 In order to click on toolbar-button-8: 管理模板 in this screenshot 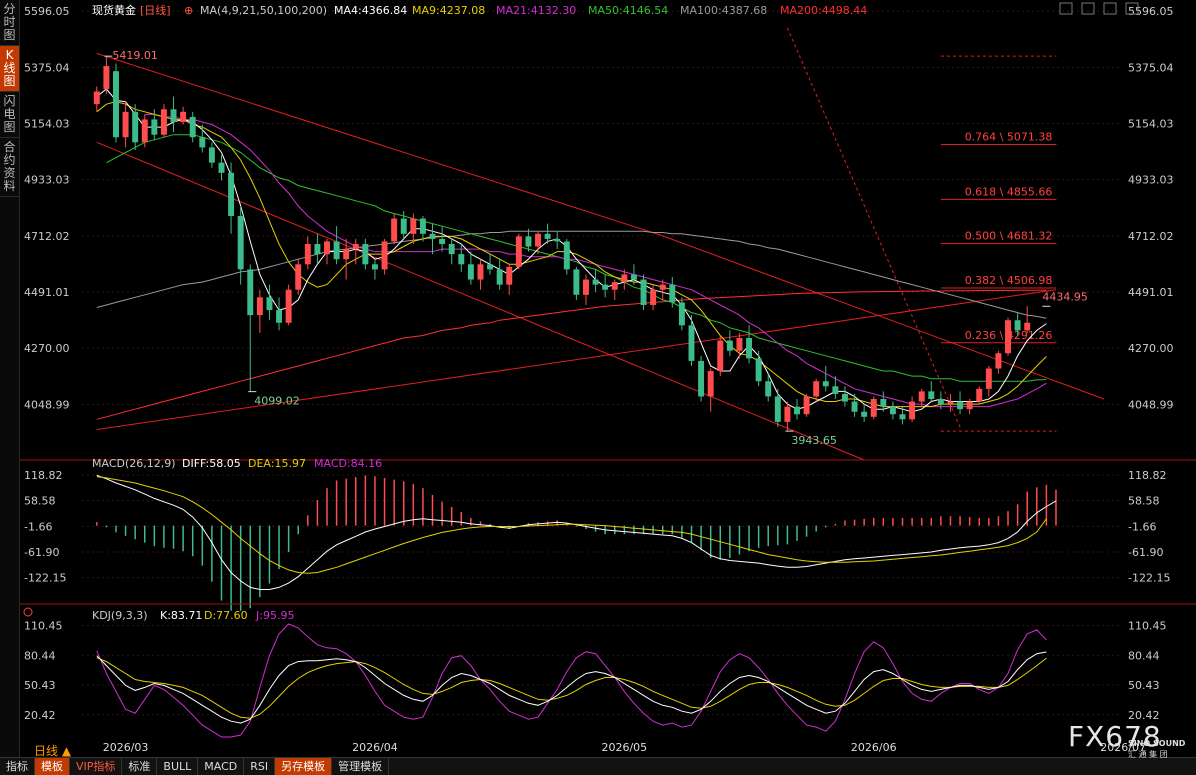, I will do `click(361, 766)`.